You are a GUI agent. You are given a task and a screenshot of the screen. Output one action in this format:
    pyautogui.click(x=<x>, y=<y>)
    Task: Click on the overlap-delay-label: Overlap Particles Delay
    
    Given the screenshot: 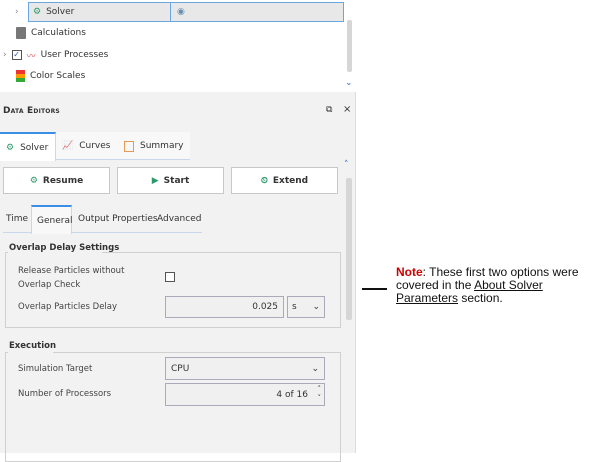 What is the action you would take?
    pyautogui.click(x=68, y=307)
    